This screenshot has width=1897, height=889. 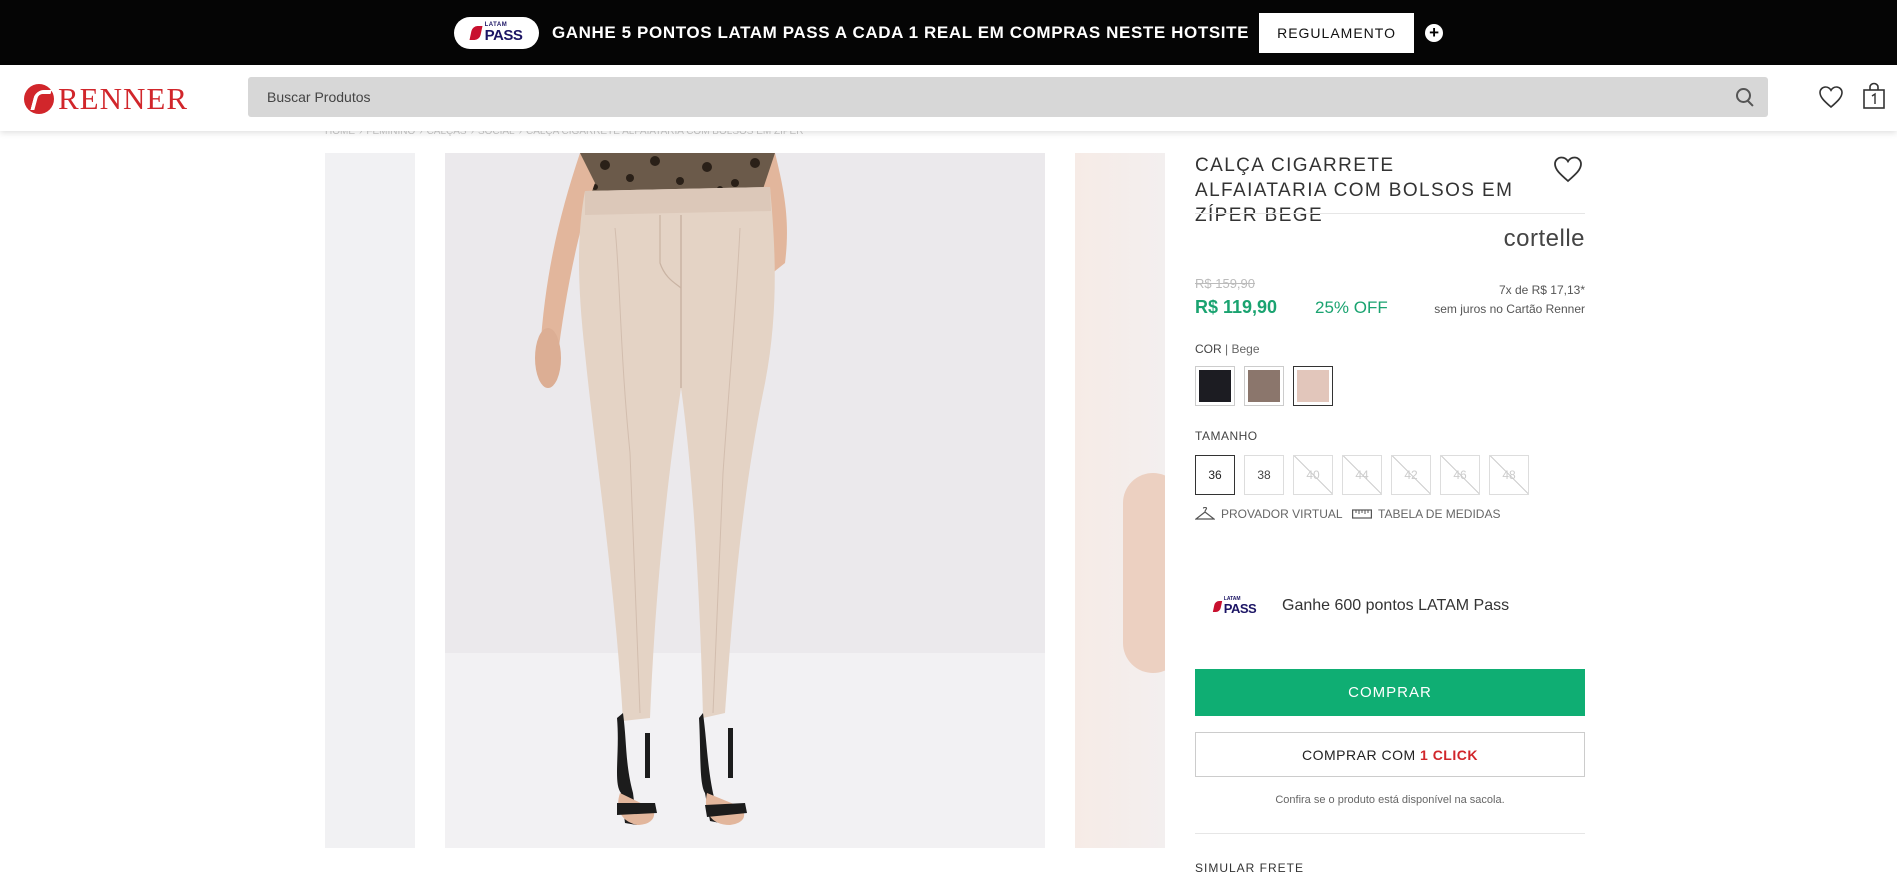 I want to click on size-option-44: 44, so click(x=1362, y=475).